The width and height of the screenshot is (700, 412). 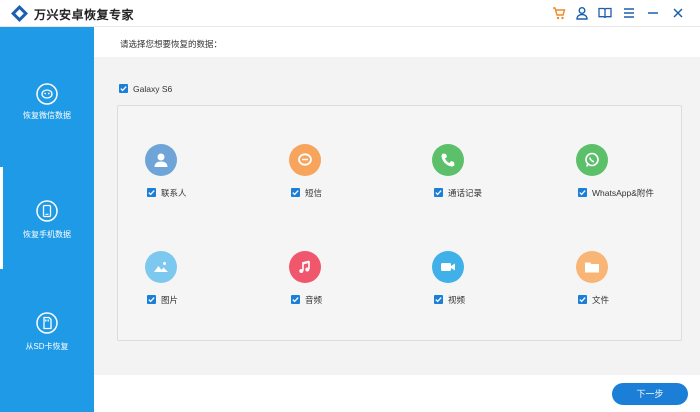 I want to click on category-contacts: 联系人, so click(x=178, y=174).